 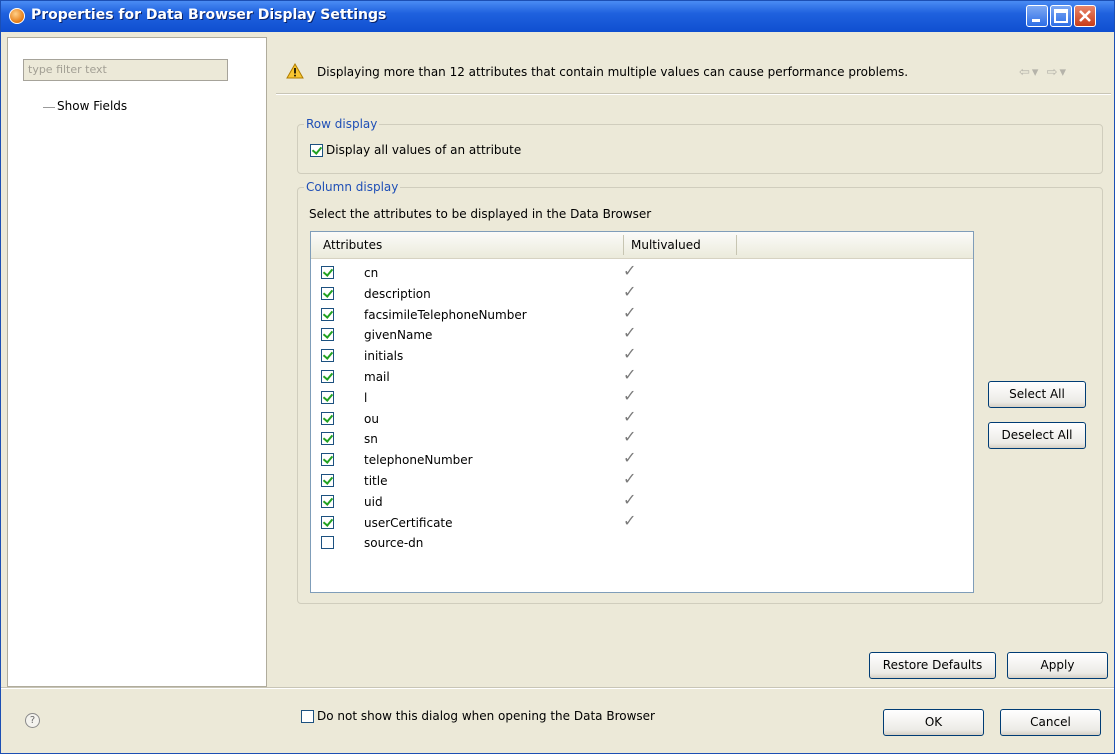 I want to click on maximize-button, so click(x=1061, y=16).